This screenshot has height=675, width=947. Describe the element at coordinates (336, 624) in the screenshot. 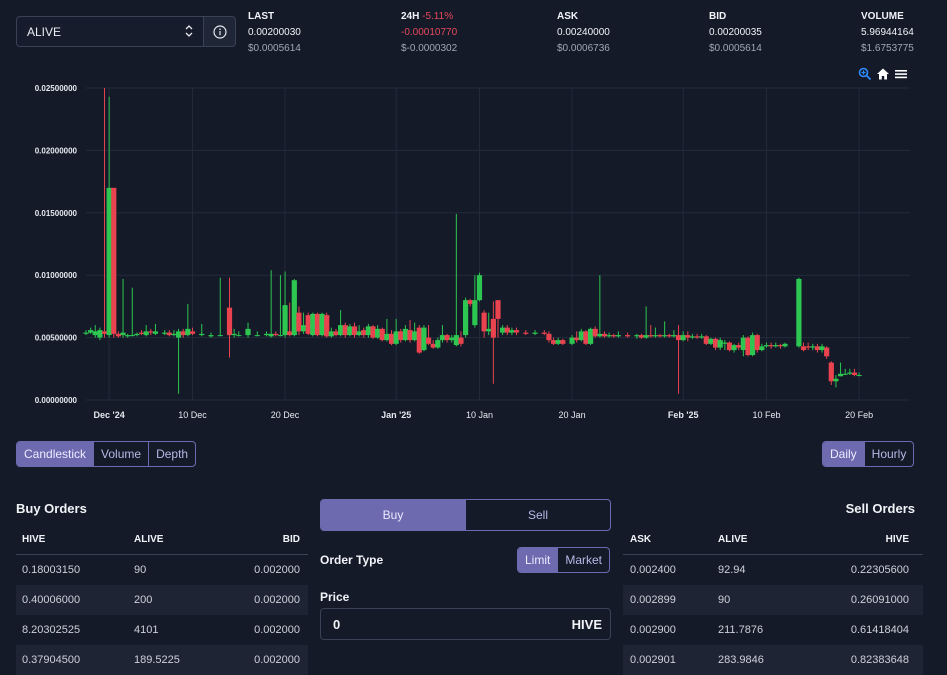

I see `price-value: 0` at that location.